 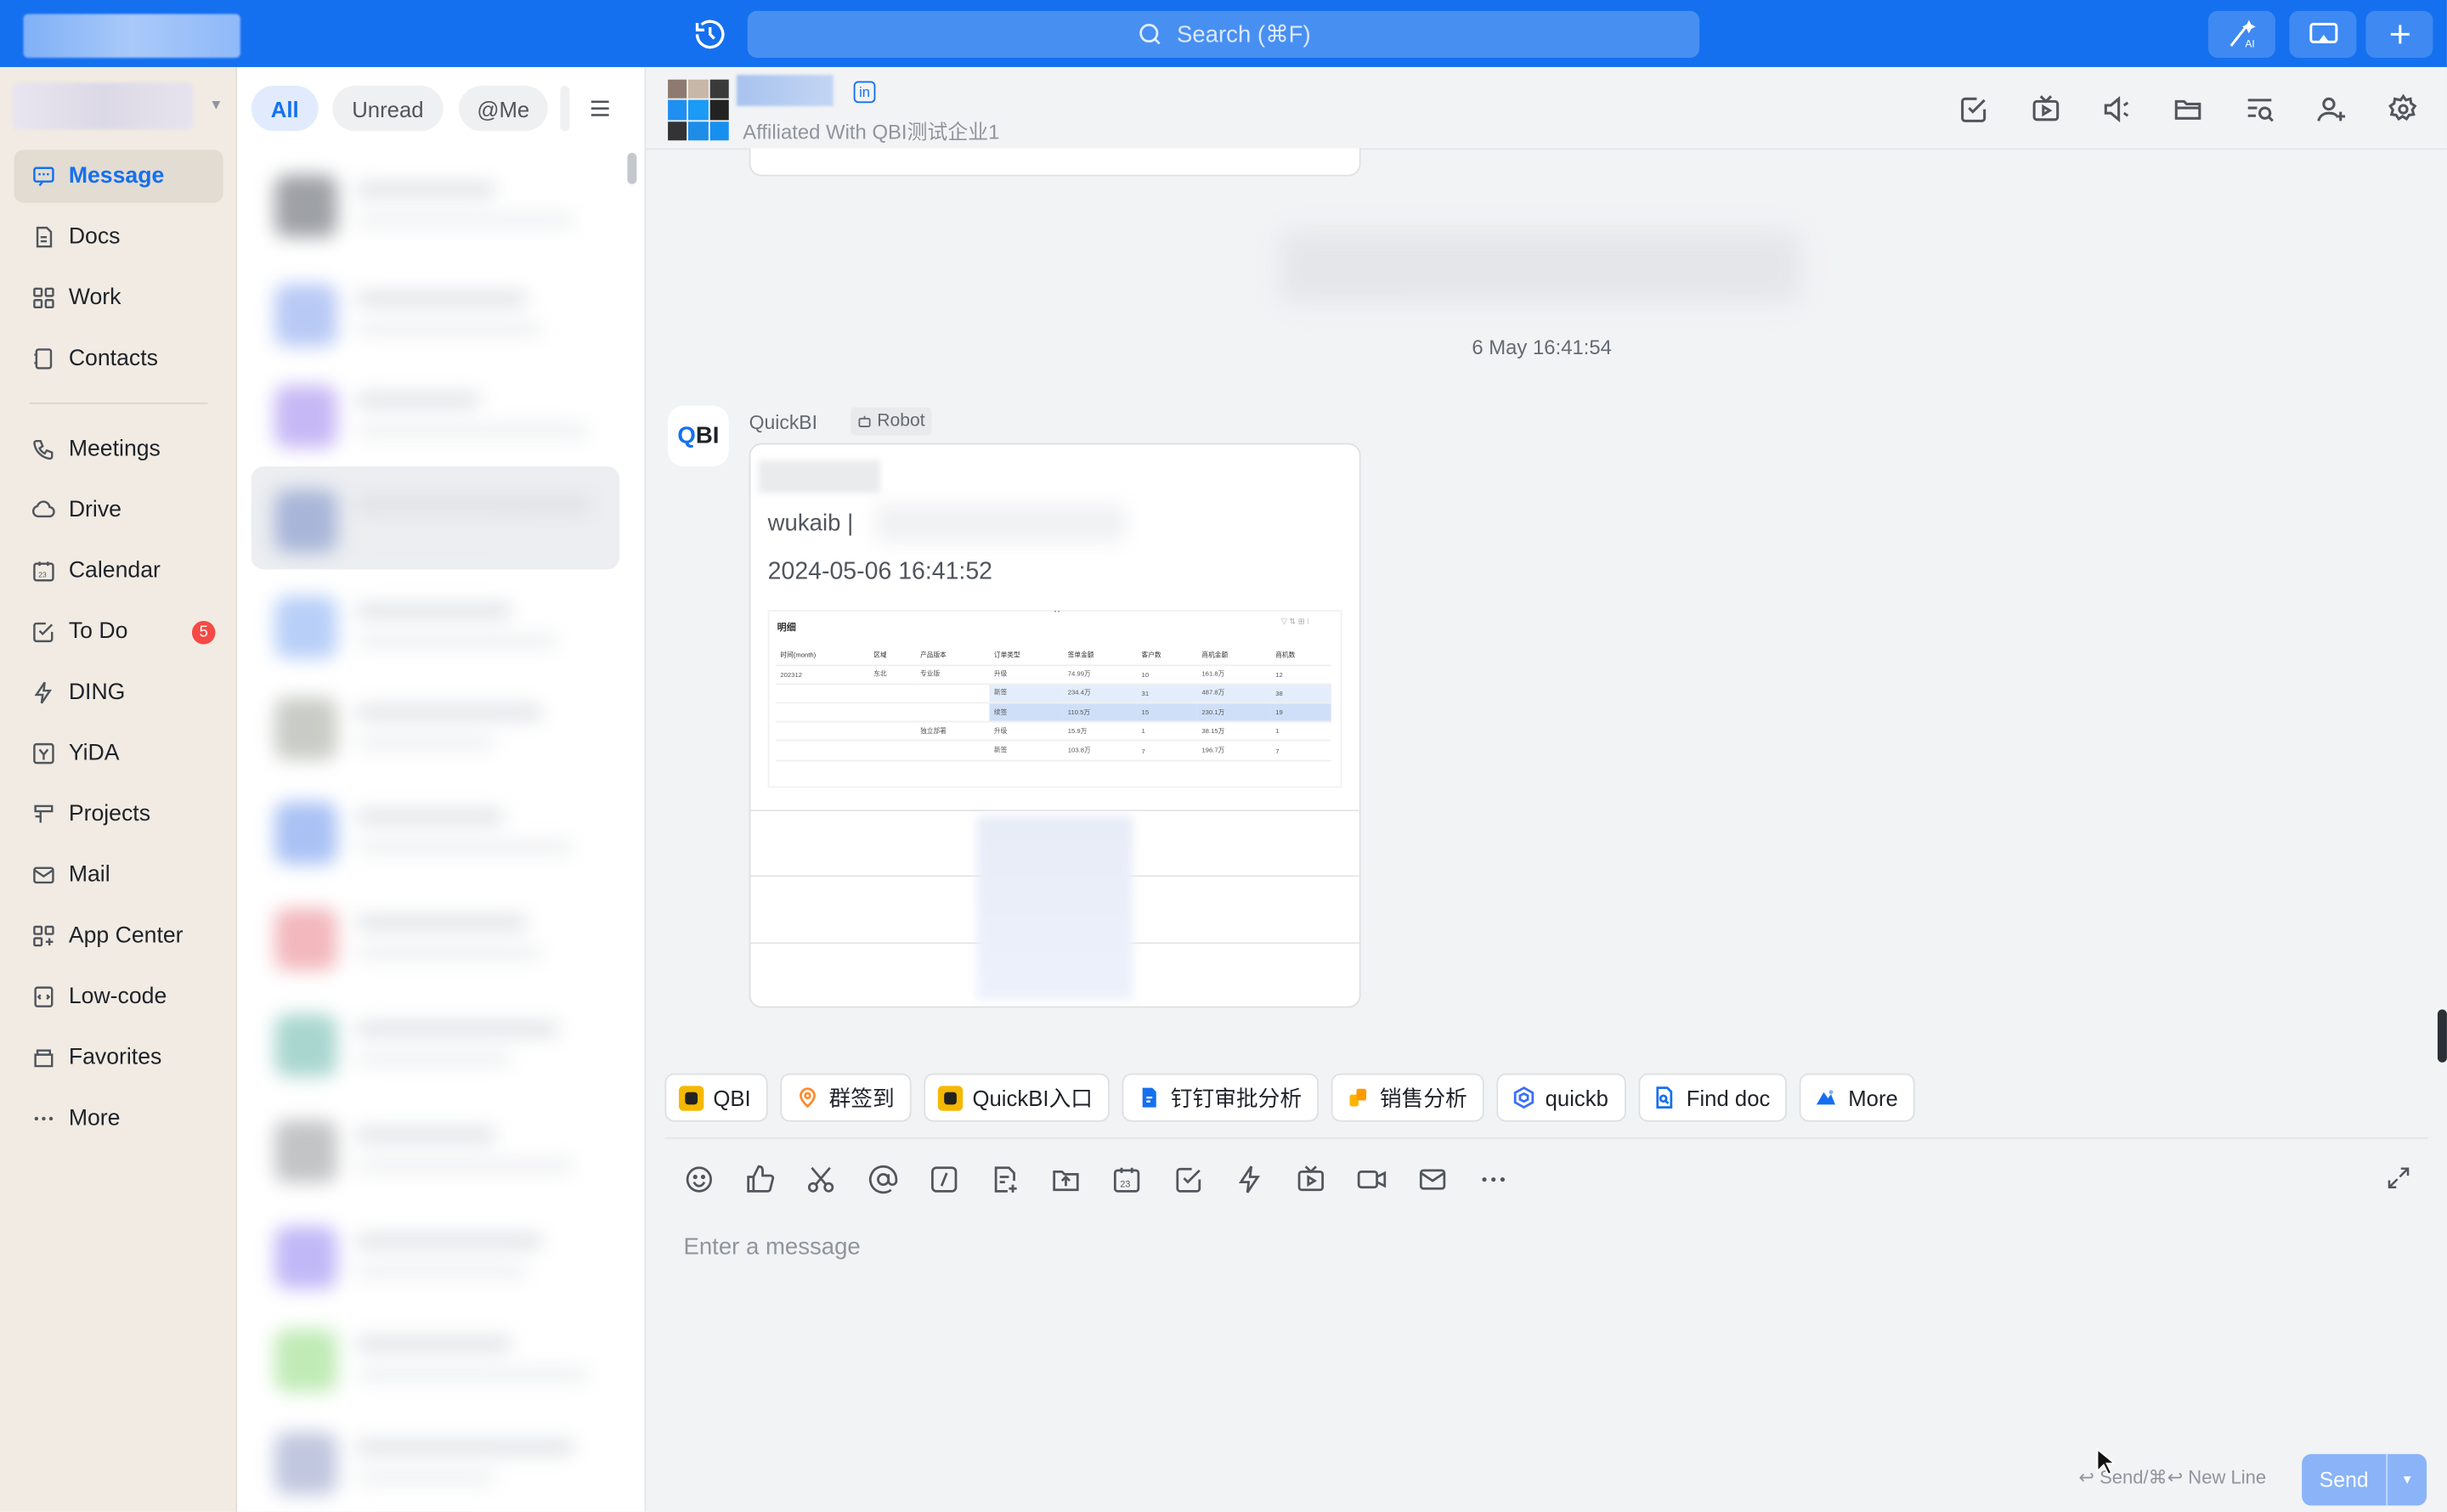 I want to click on sidebar-item-label: DING, so click(x=97, y=693).